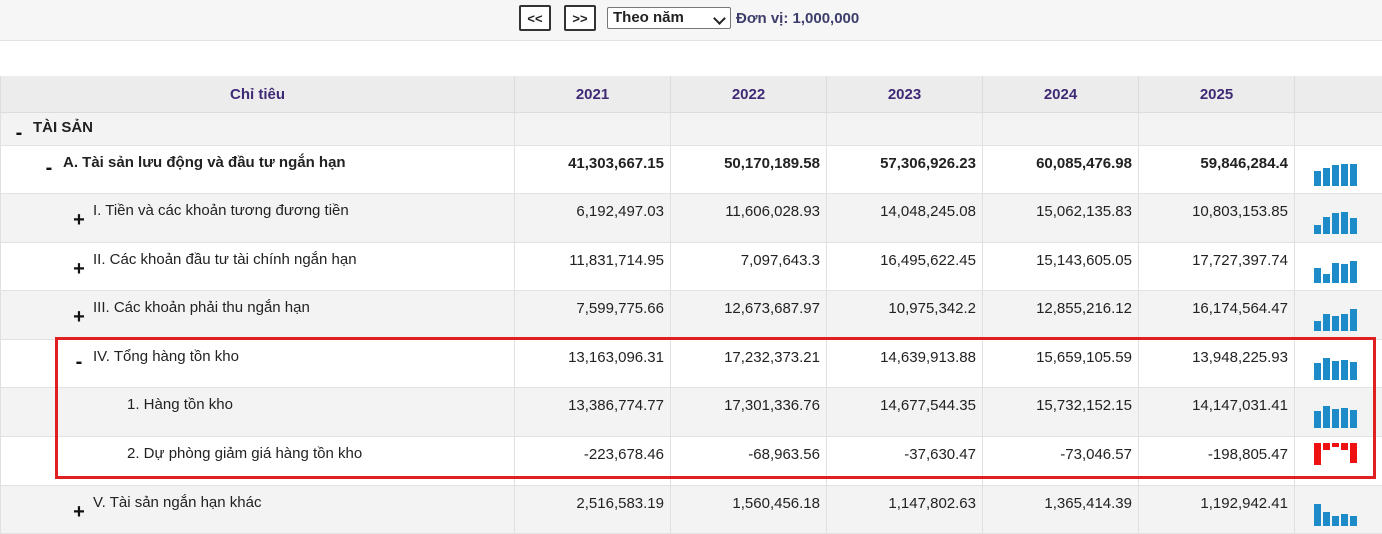 Image resolution: width=1382 pixels, height=534 pixels. I want to click on row-label-text: 1. Hàng tồn kho, so click(180, 404).